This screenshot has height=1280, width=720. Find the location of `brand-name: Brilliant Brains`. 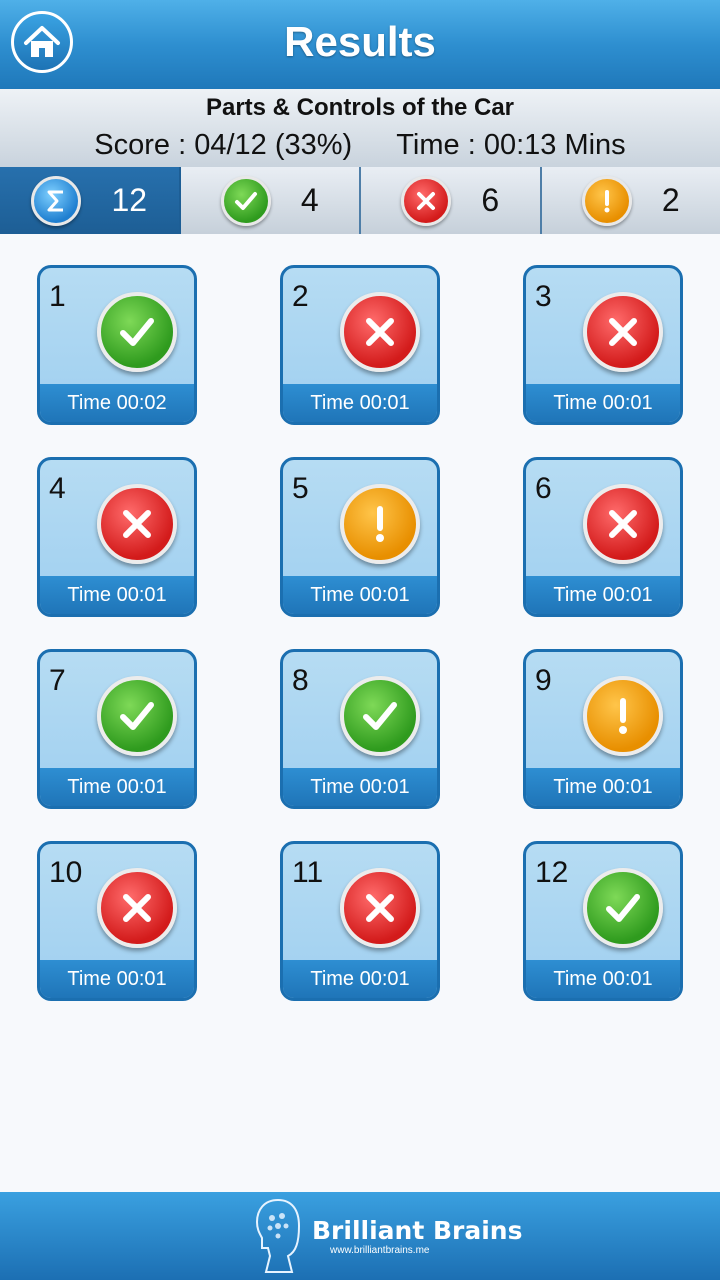

brand-name: Brilliant Brains is located at coordinates (417, 1230).